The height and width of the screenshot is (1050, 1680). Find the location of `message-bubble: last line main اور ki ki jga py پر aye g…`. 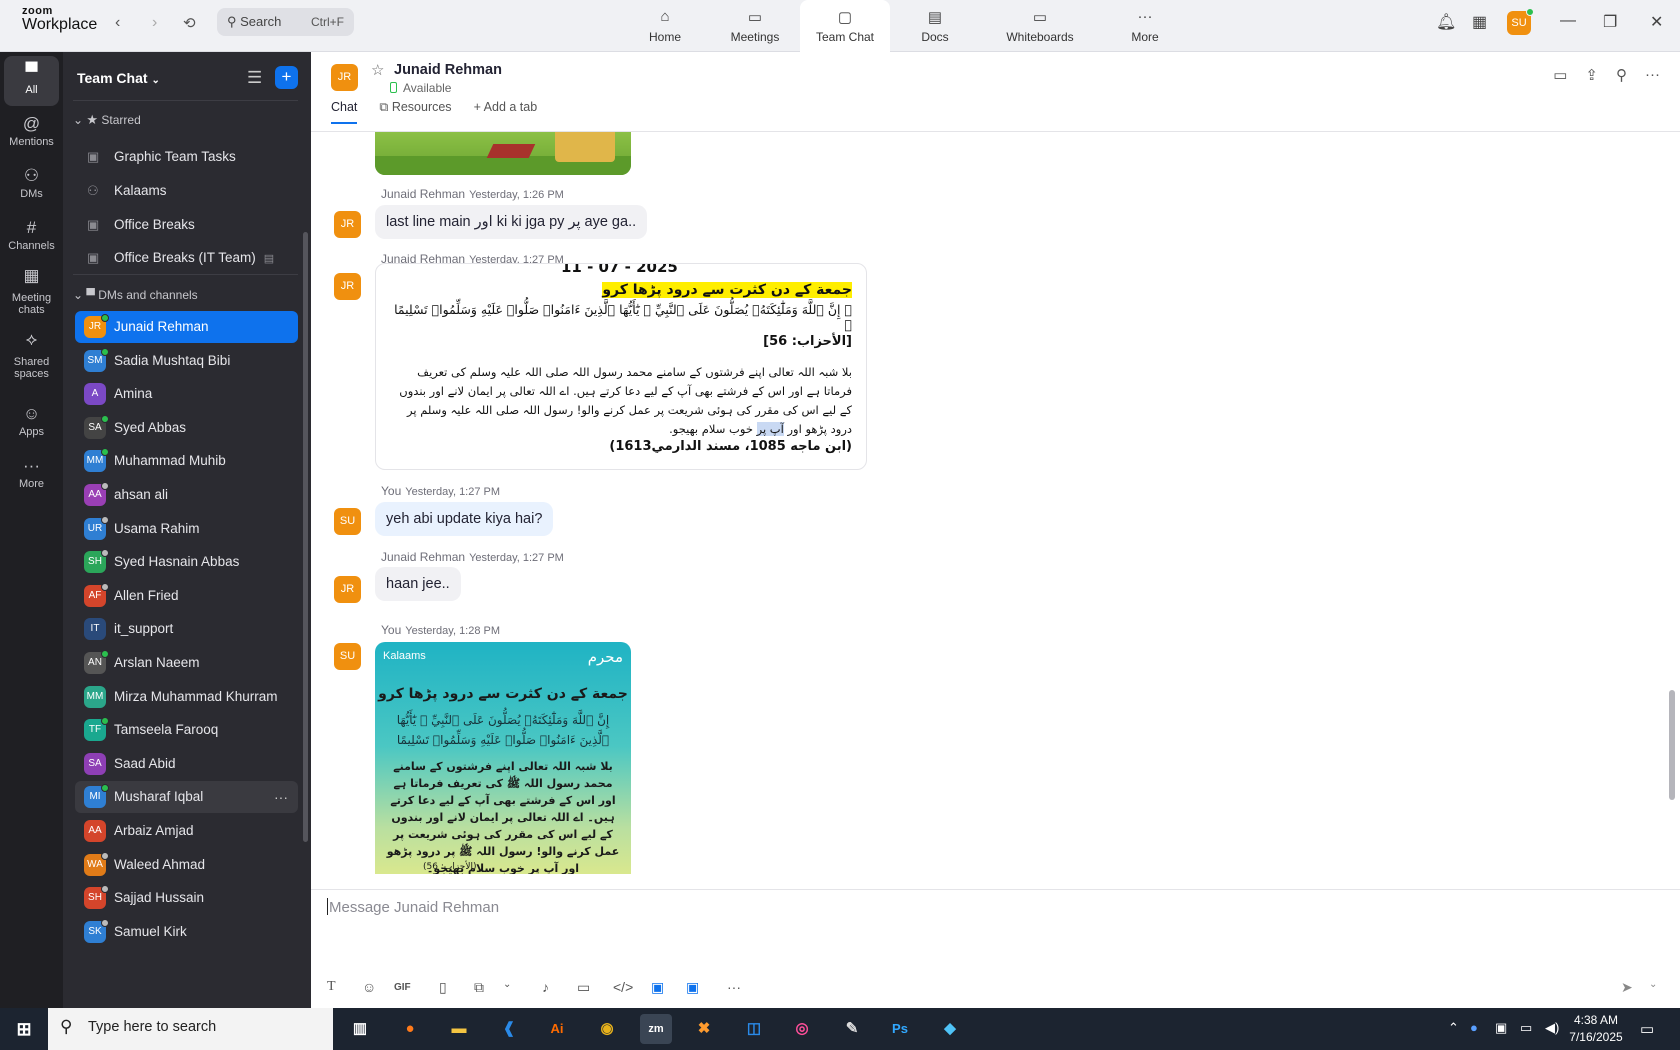

message-bubble: last line main اور ki ki jga py پر aye g… is located at coordinates (511, 222).